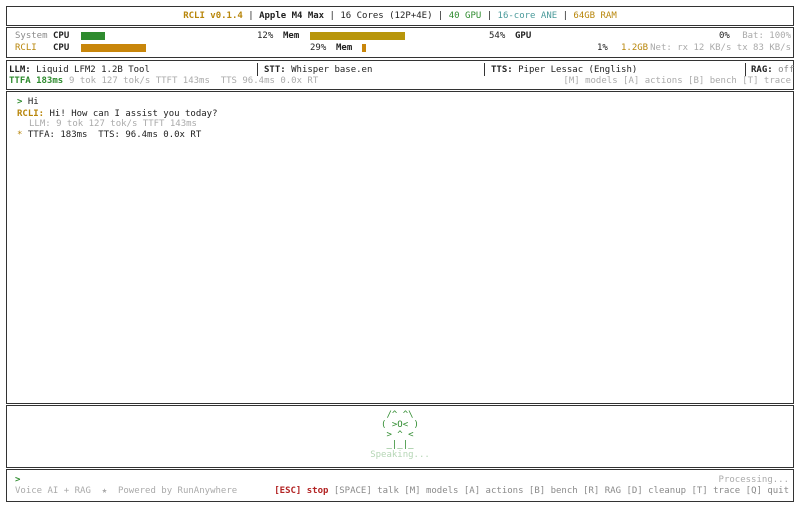 Image resolution: width=800 pixels, height=508 pixels. What do you see at coordinates (595, 16) in the screenshot?
I see `ram-info: 64GB RAM` at bounding box center [595, 16].